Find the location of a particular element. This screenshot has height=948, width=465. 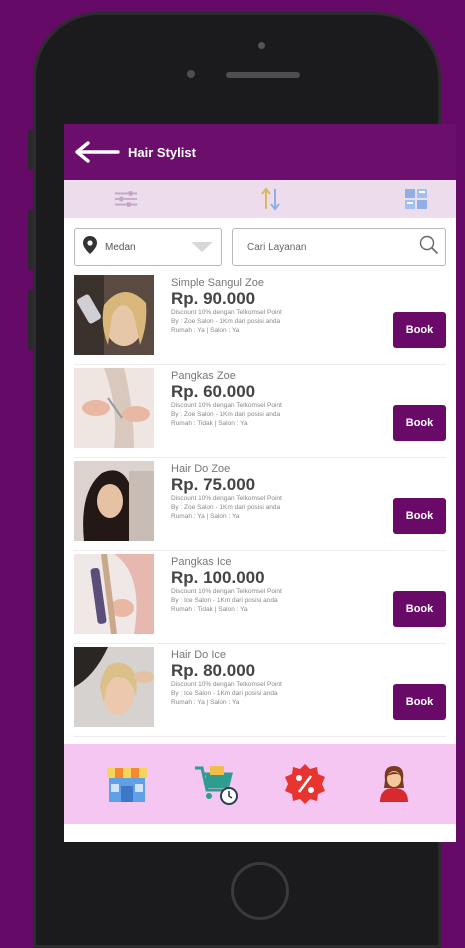

filter-row: Medan is located at coordinates (260, 245).